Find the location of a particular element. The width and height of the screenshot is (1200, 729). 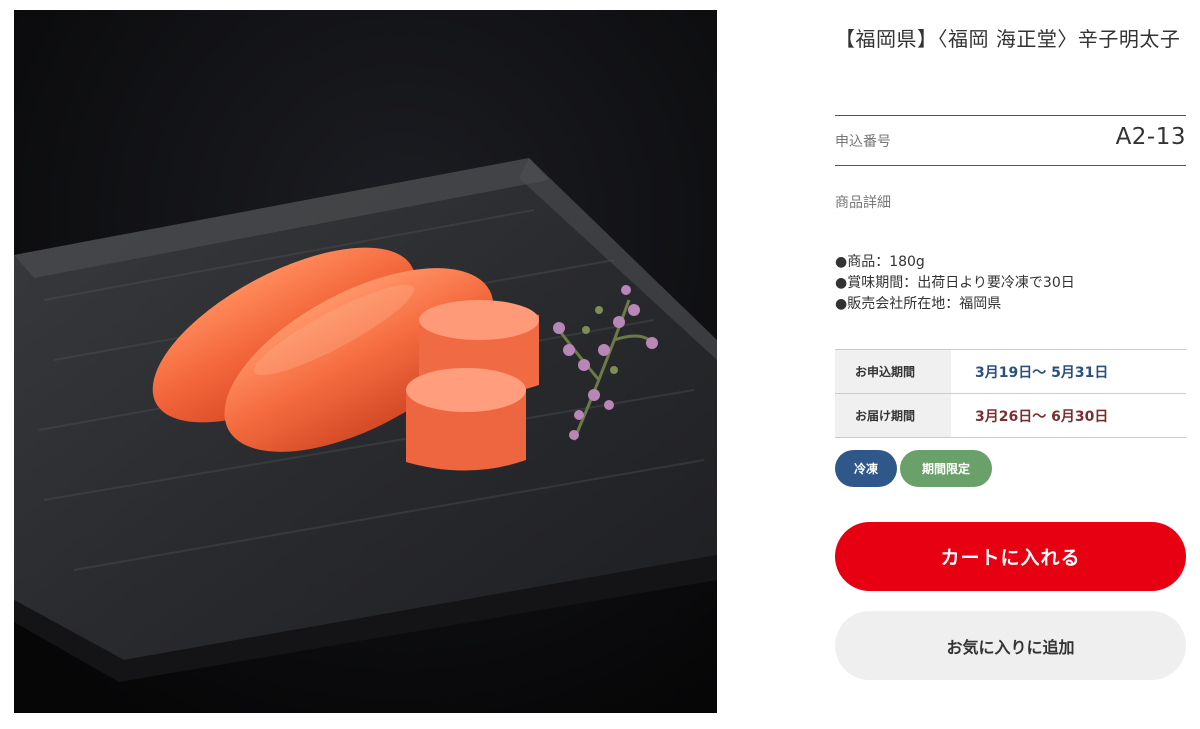

order-number-label: 申込番号 is located at coordinates (863, 142).